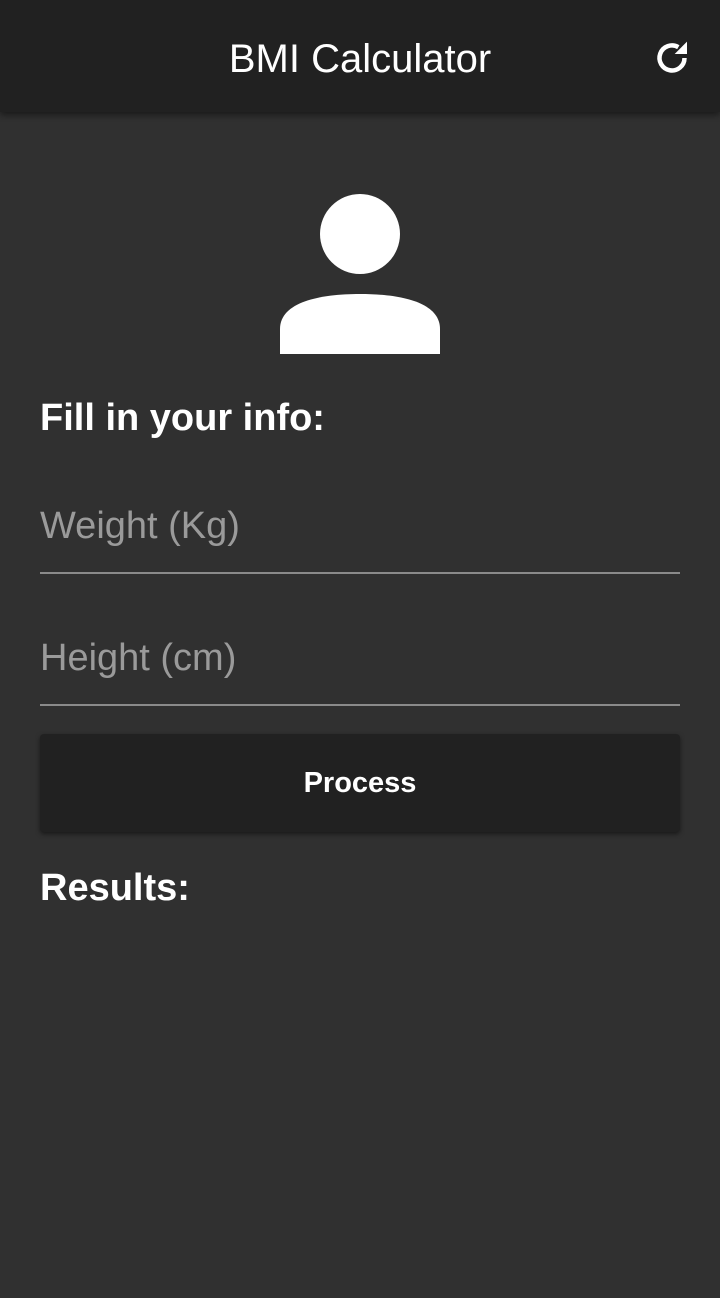  I want to click on refresh-icon, so click(672, 57).